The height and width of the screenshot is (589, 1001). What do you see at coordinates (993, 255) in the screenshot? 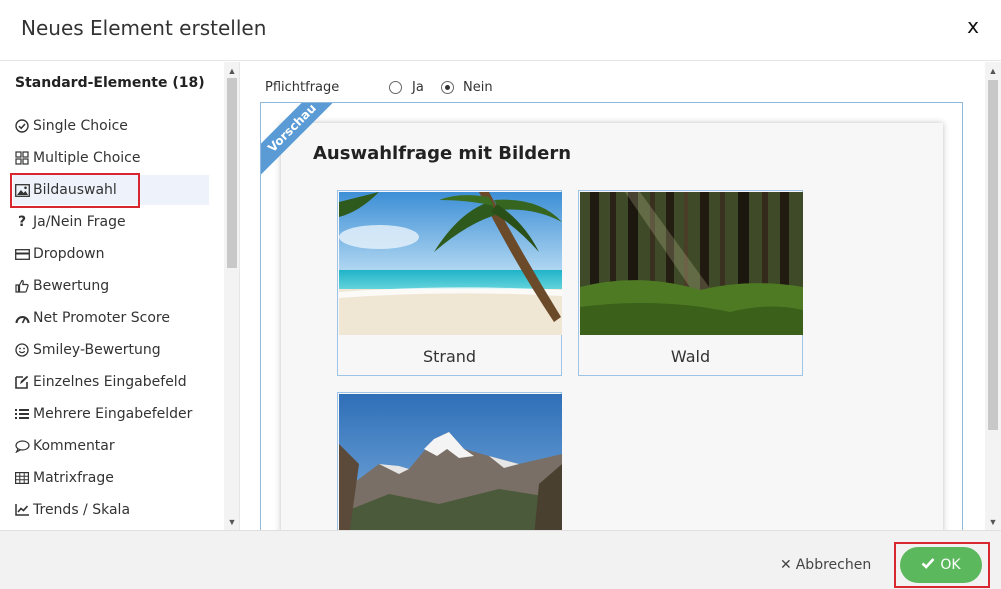
I see `main-scroll-thumb` at bounding box center [993, 255].